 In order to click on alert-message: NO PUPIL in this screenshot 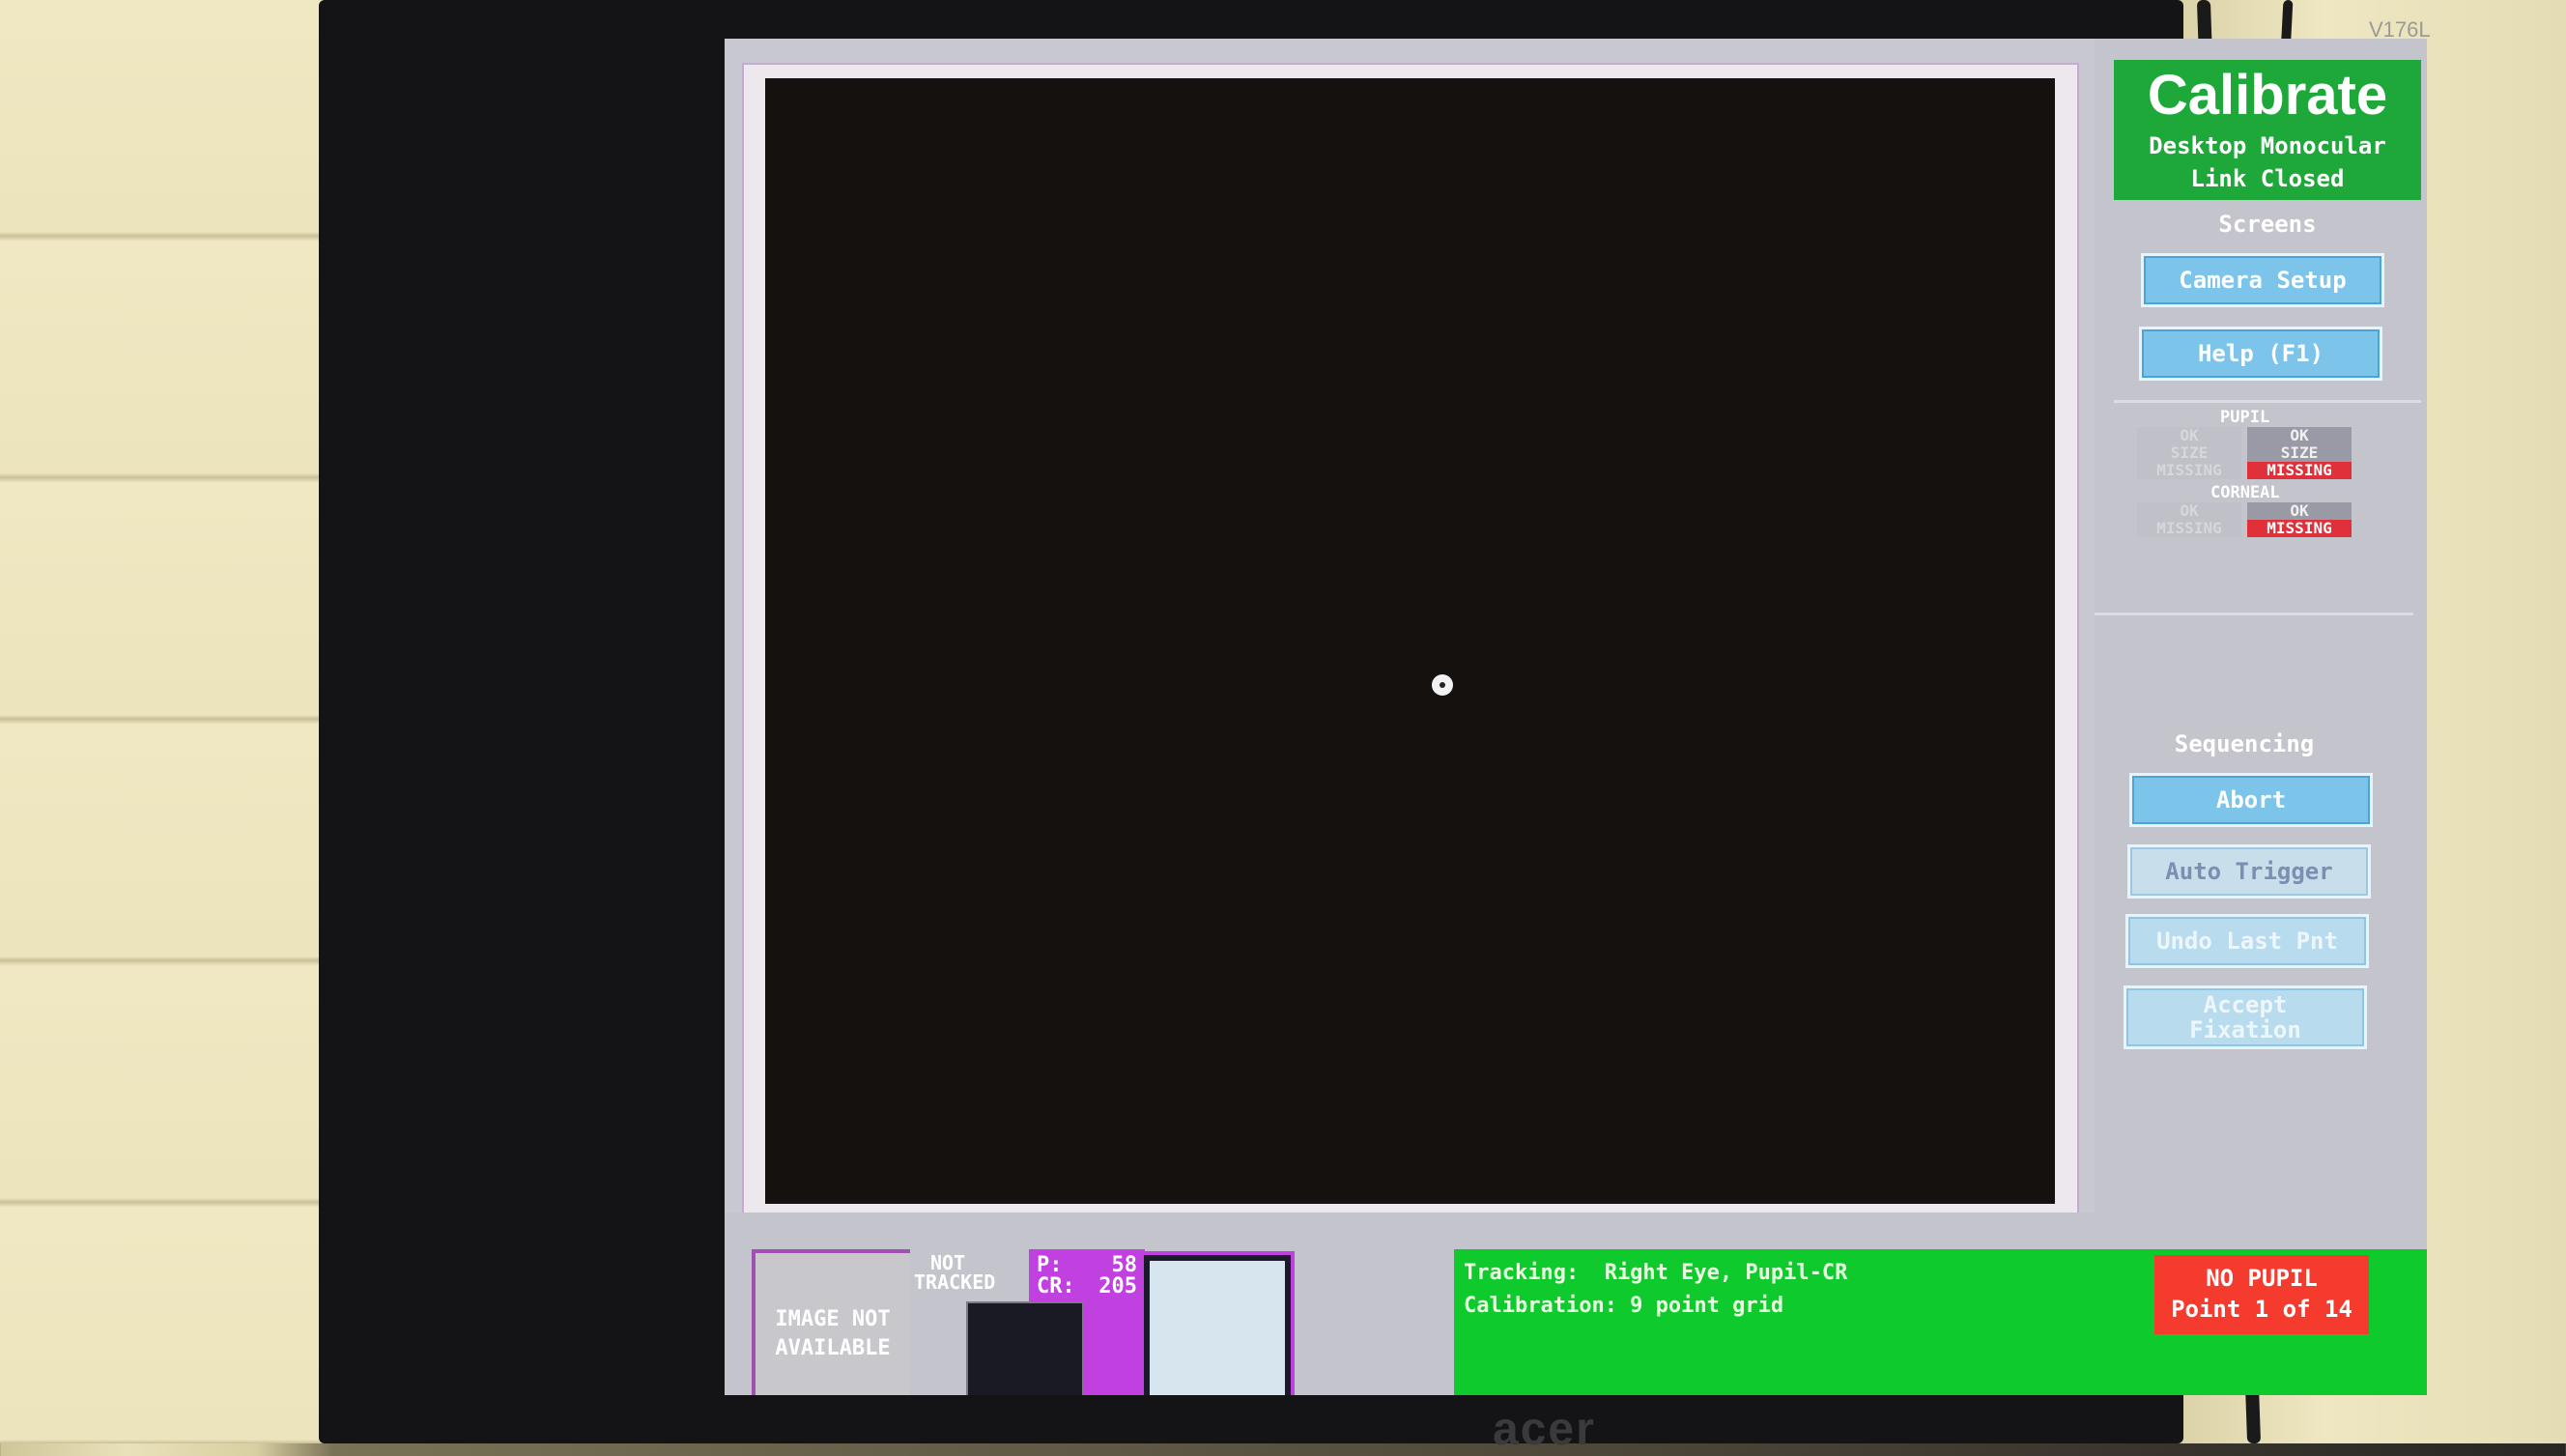, I will do `click(2262, 1279)`.